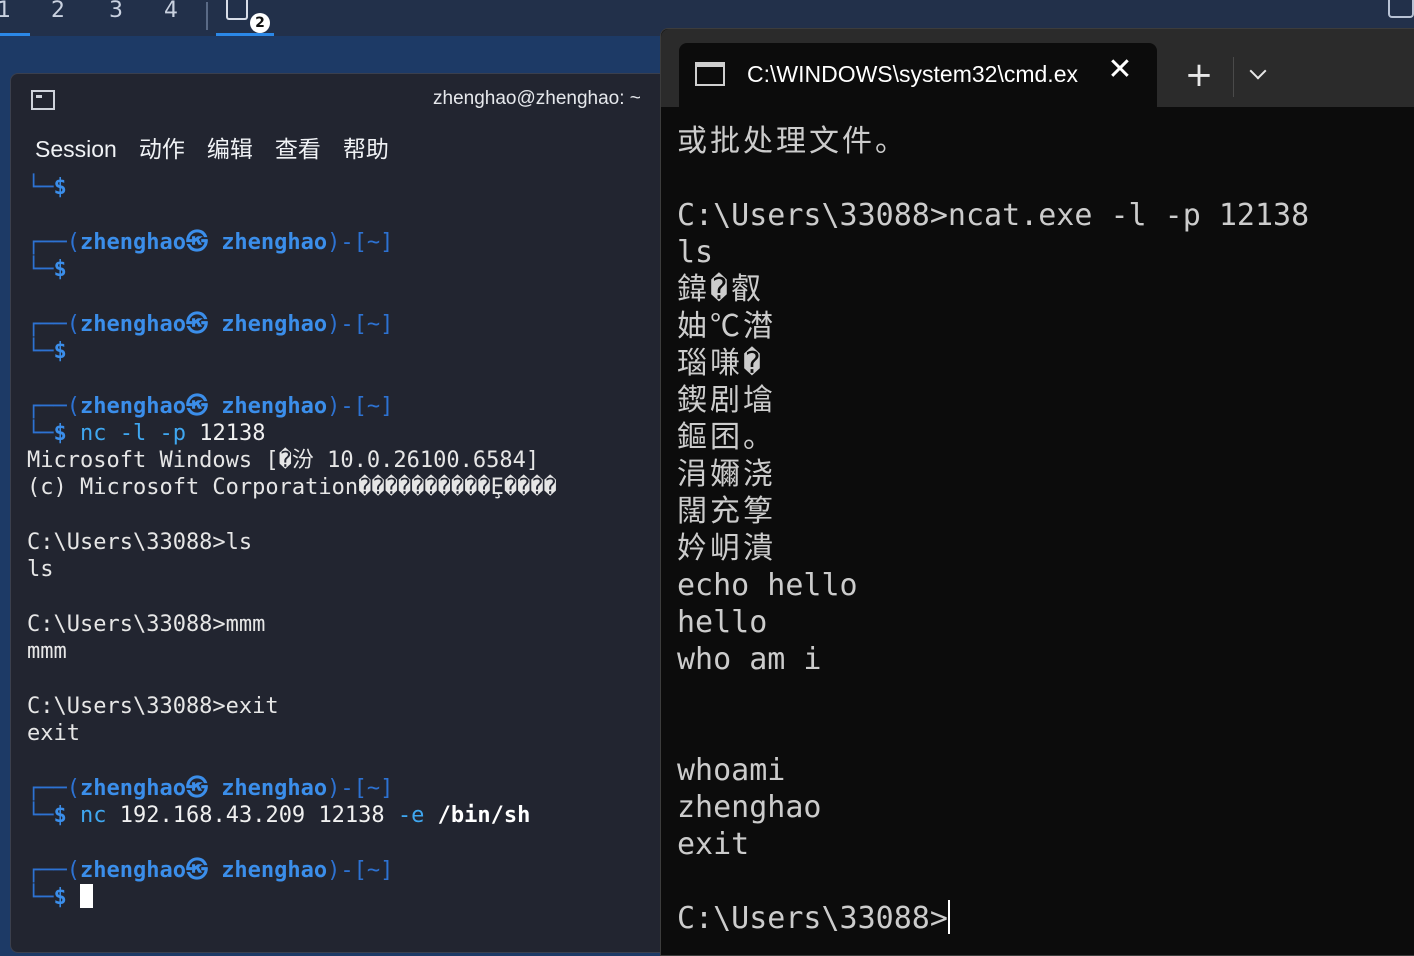 The image size is (1414, 956). Describe the element at coordinates (537, 98) in the screenshot. I see `window-title: zhenghao@zhenghao: ~` at that location.